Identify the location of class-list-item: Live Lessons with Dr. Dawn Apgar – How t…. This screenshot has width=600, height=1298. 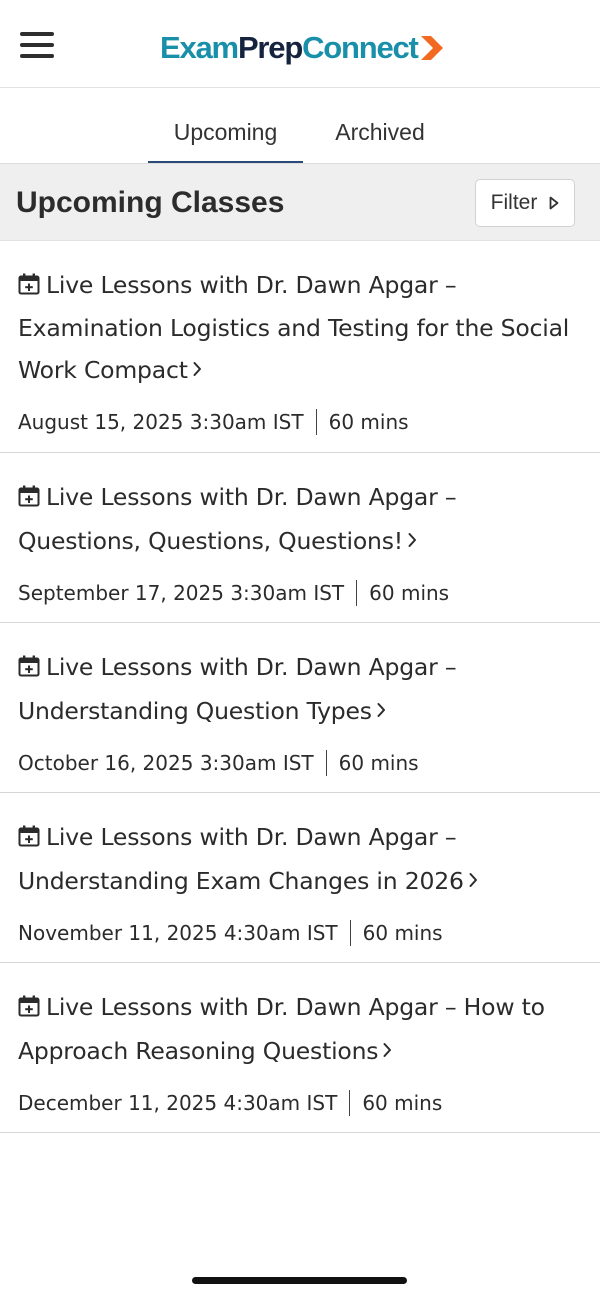
(300, 1048).